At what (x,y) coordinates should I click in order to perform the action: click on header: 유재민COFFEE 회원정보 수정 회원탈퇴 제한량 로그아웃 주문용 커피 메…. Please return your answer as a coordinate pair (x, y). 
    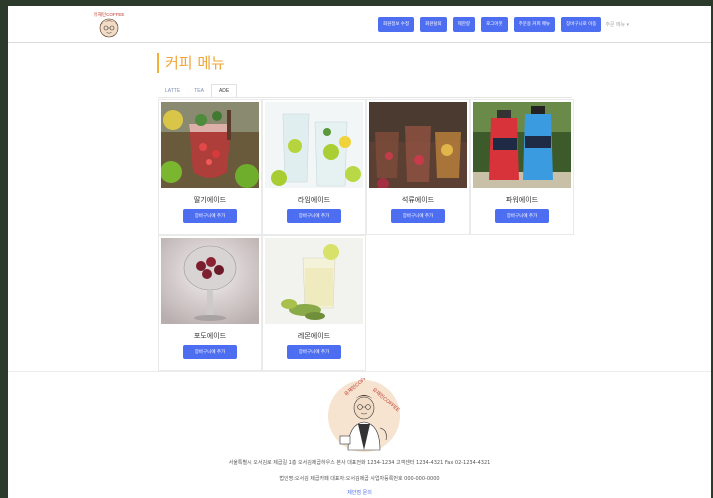
    Looking at the image, I should click on (359, 24).